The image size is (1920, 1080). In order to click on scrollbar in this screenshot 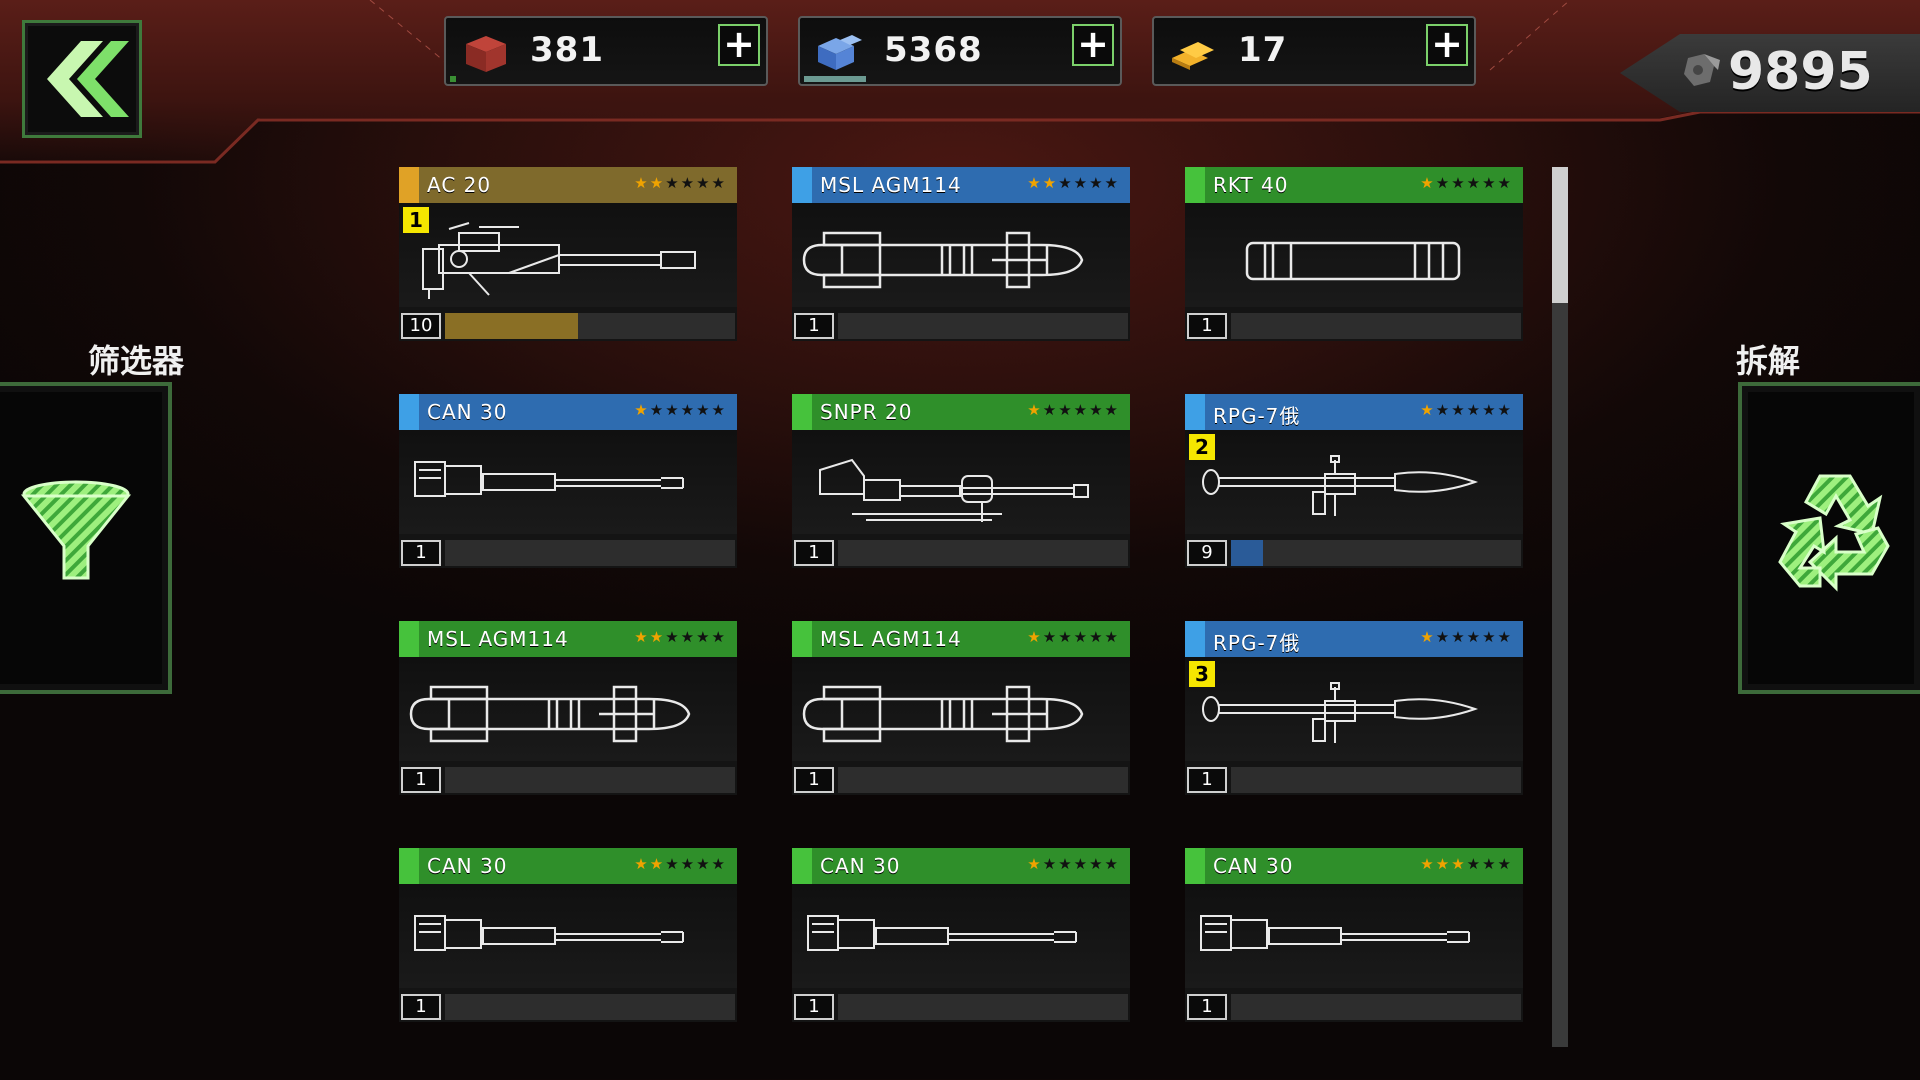, I will do `click(1560, 607)`.